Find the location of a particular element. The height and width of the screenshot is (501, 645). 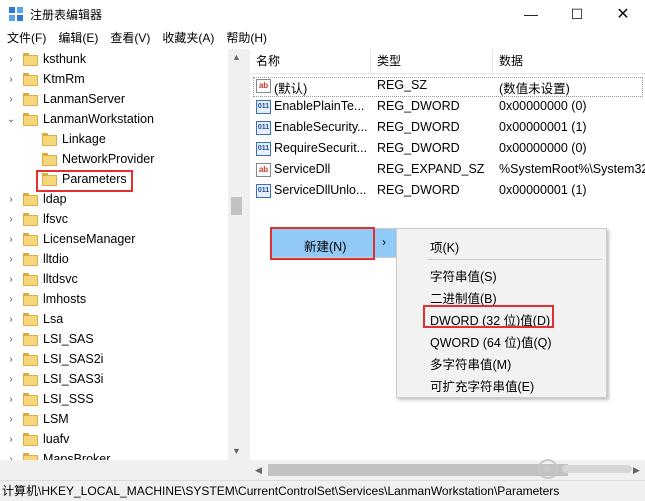

tree-item: › Lsa is located at coordinates (114, 320).